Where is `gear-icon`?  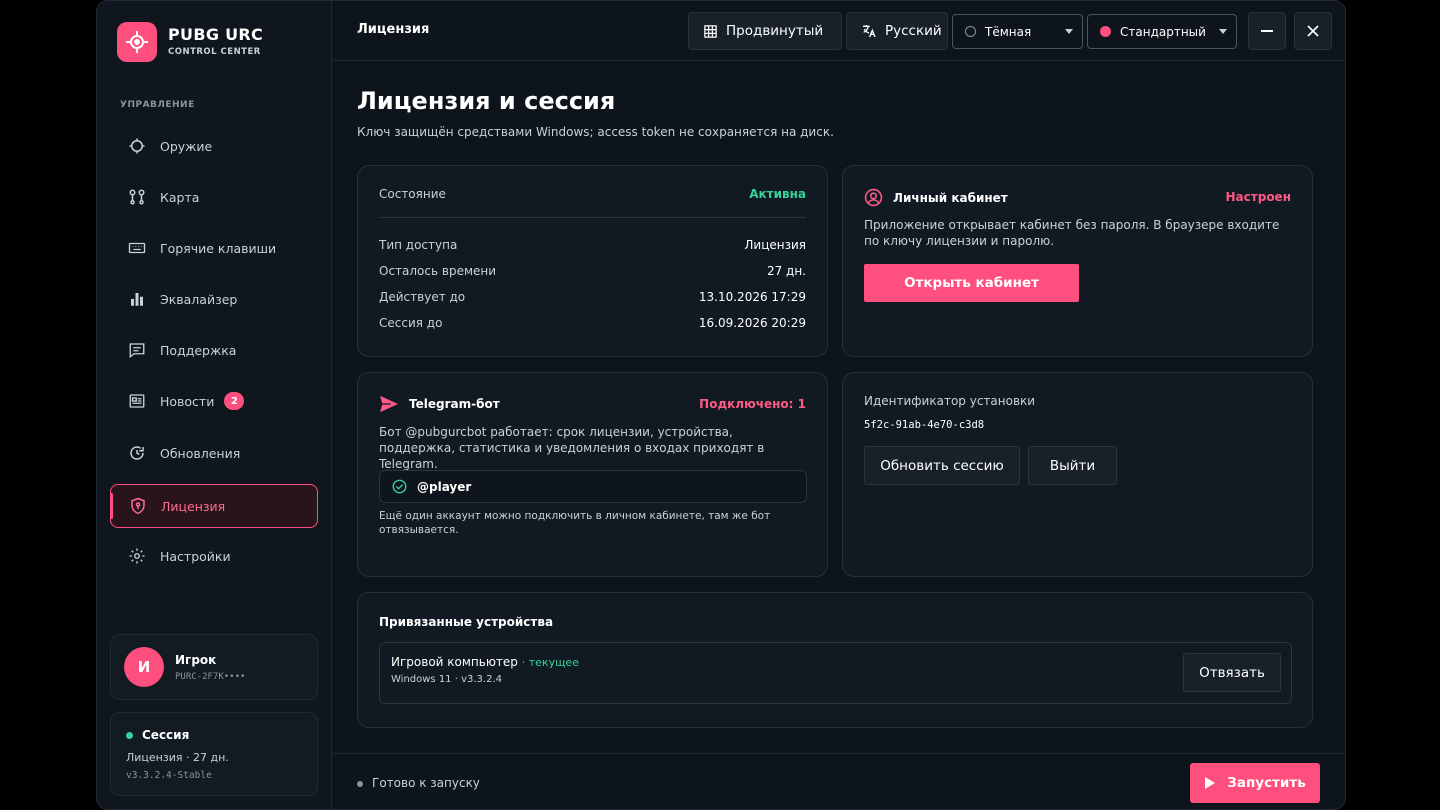
gear-icon is located at coordinates (137, 556).